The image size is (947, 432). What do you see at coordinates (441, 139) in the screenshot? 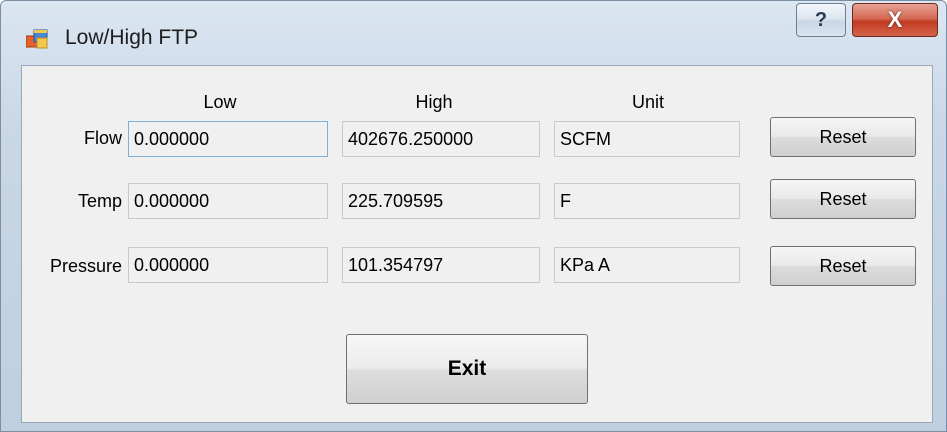
I see `flow-high-field: 402676.250000` at bounding box center [441, 139].